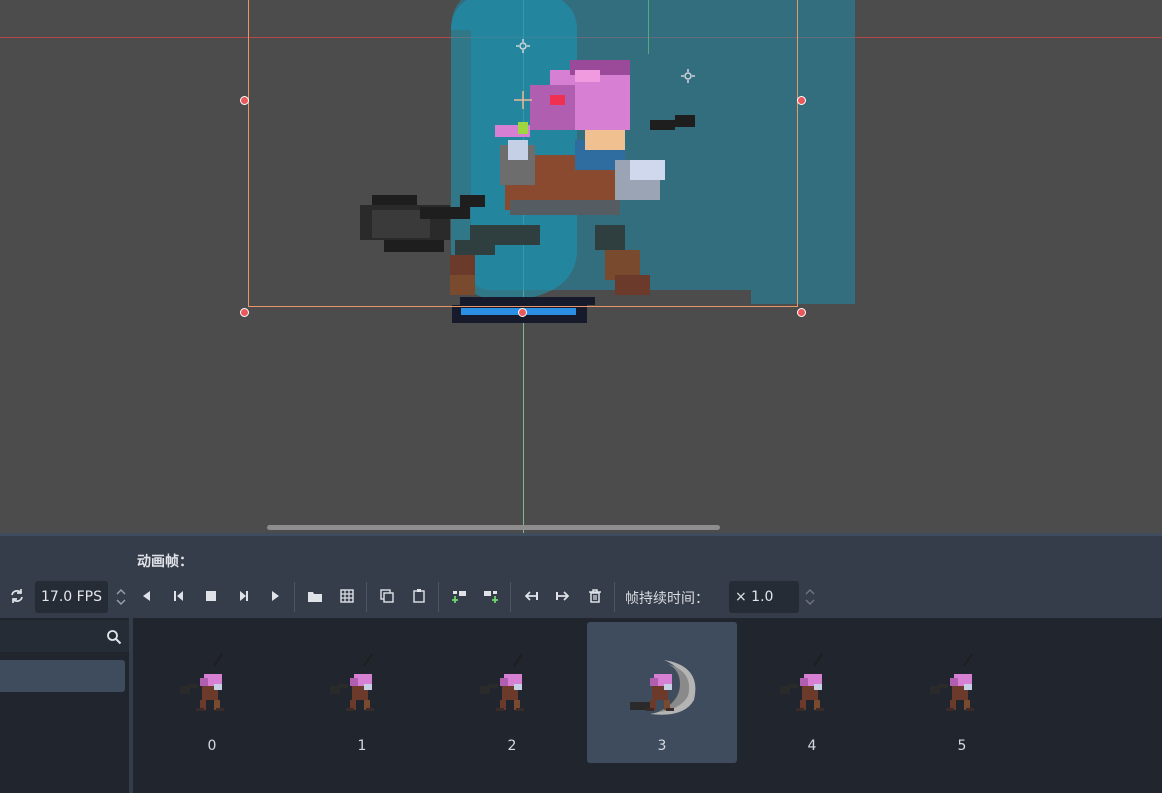  I want to click on search-icon, so click(114, 637).